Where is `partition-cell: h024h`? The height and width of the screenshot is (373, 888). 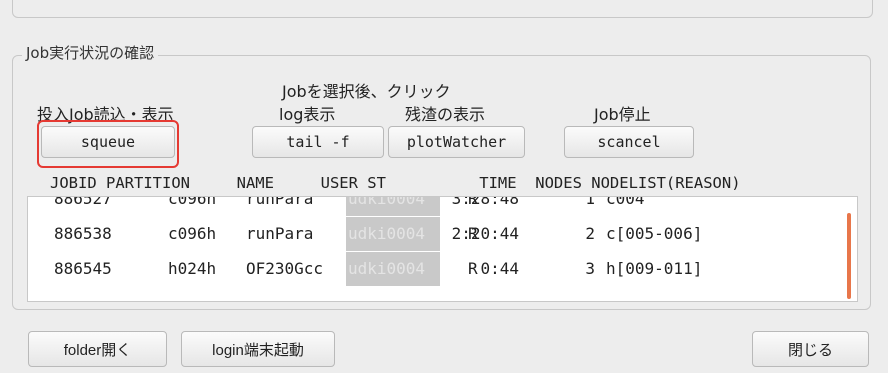
partition-cell: h024h is located at coordinates (192, 268).